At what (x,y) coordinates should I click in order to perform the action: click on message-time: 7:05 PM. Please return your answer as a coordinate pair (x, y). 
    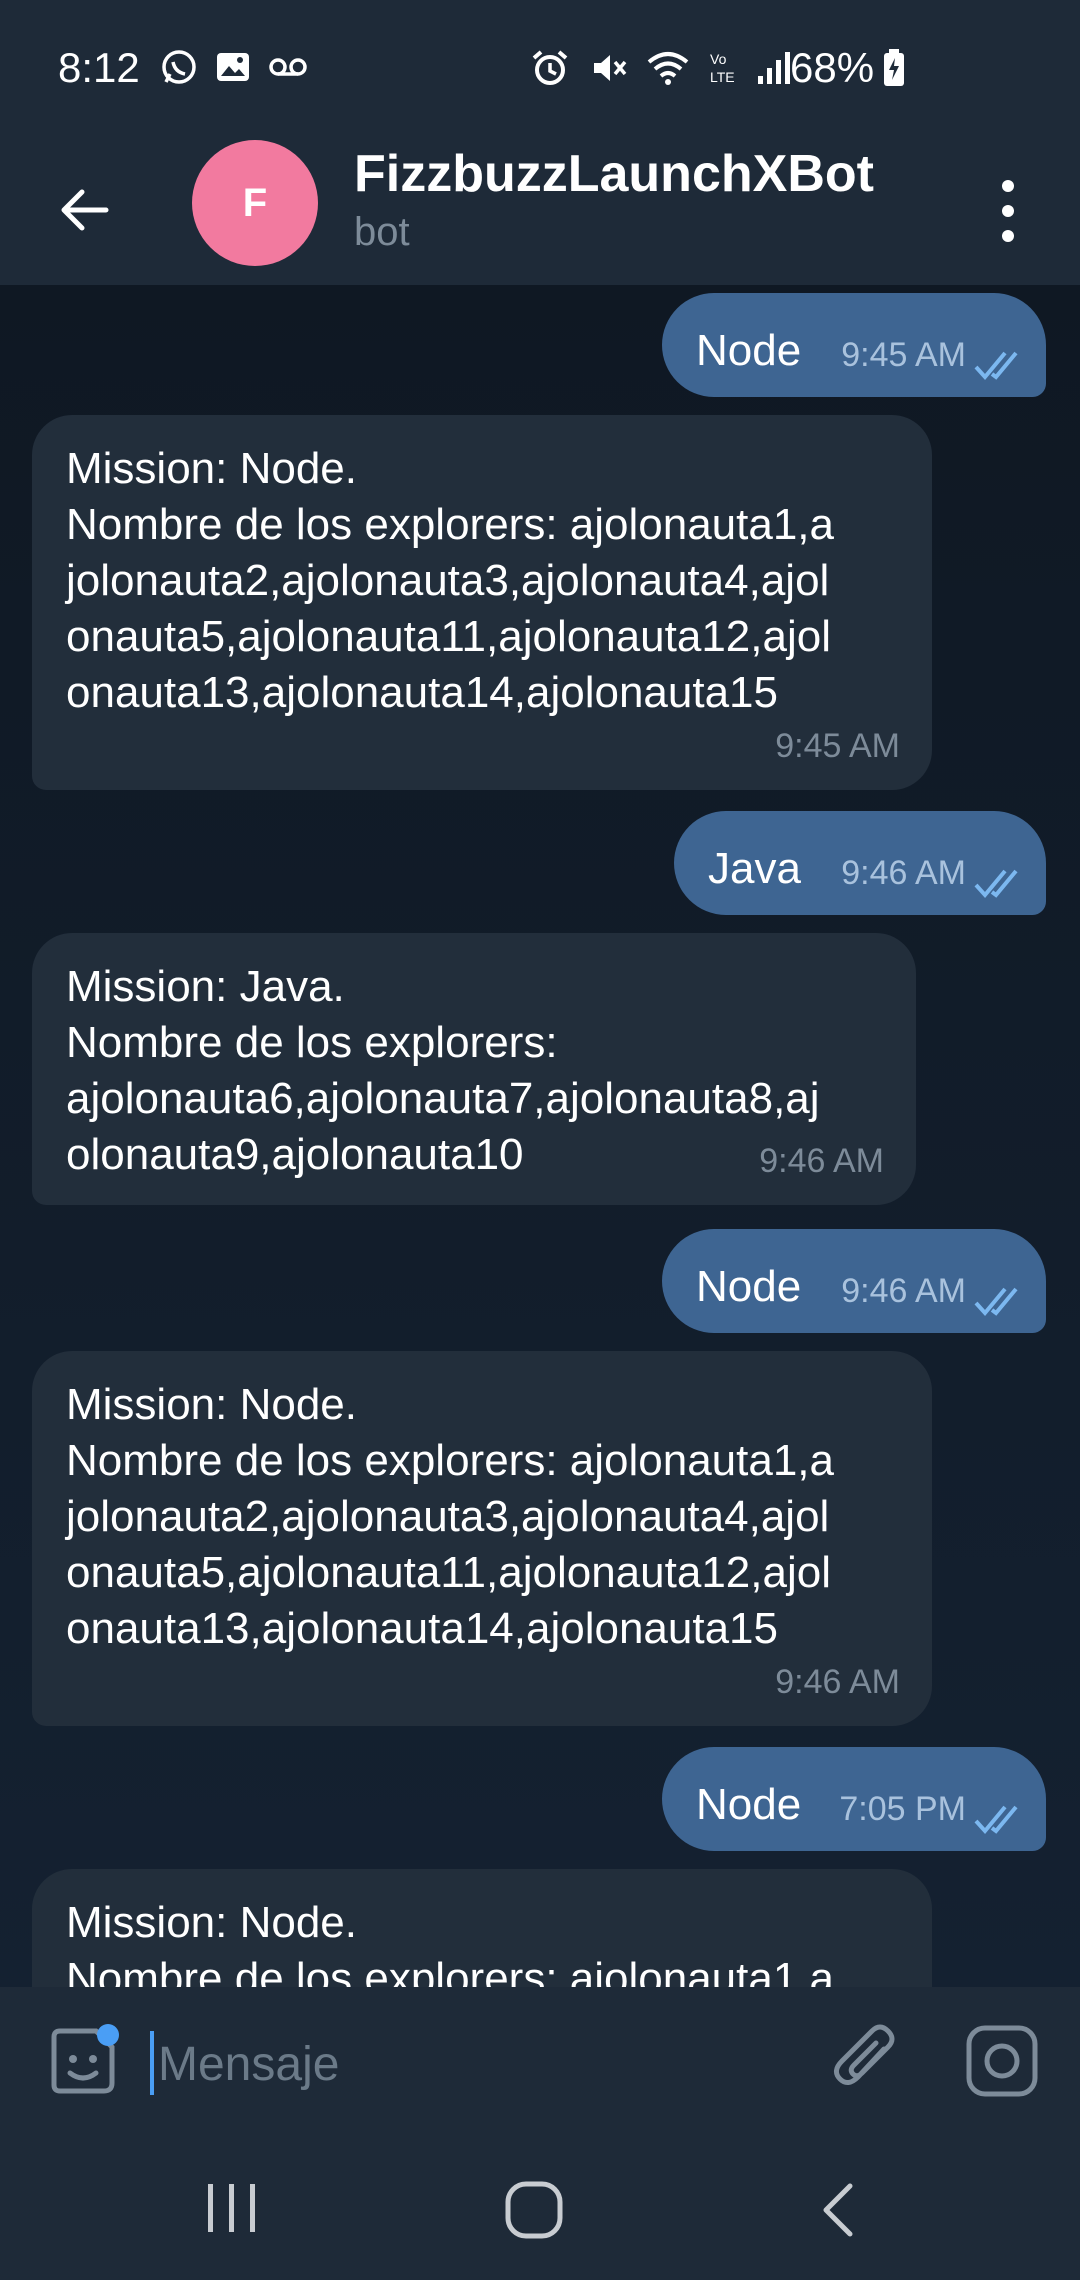
    Looking at the image, I should click on (902, 1809).